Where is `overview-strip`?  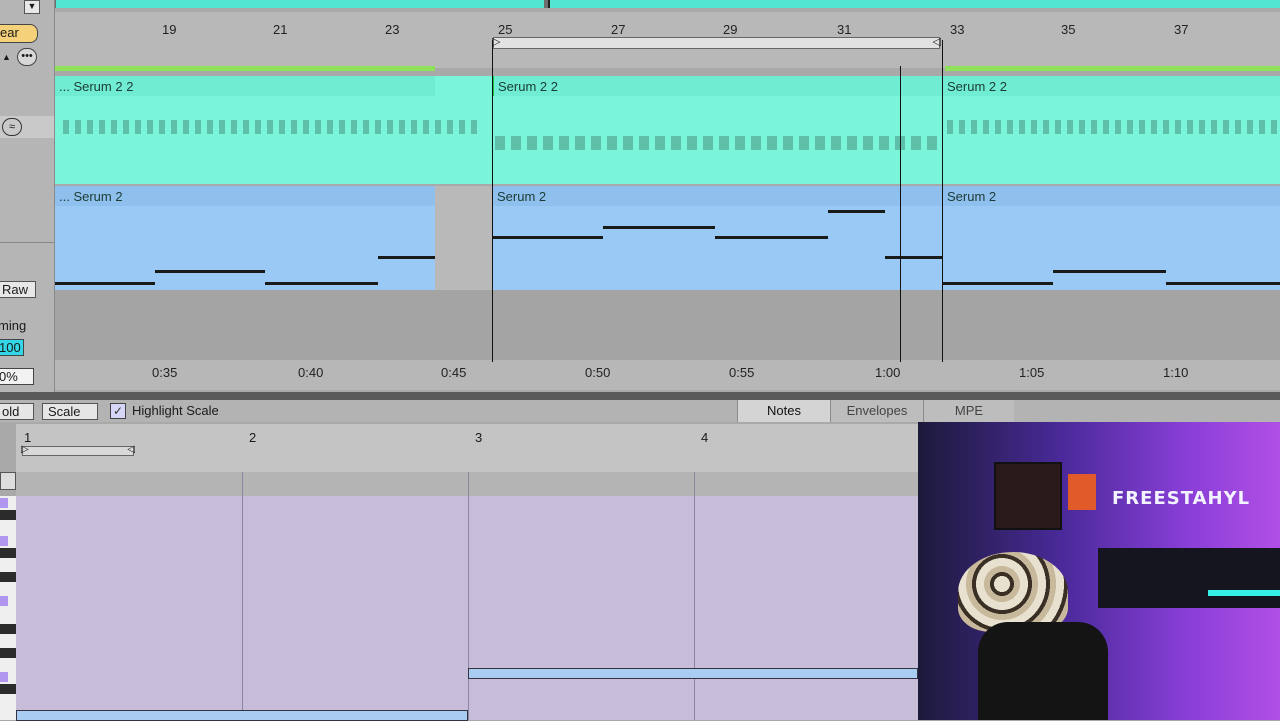 overview-strip is located at coordinates (640, 4).